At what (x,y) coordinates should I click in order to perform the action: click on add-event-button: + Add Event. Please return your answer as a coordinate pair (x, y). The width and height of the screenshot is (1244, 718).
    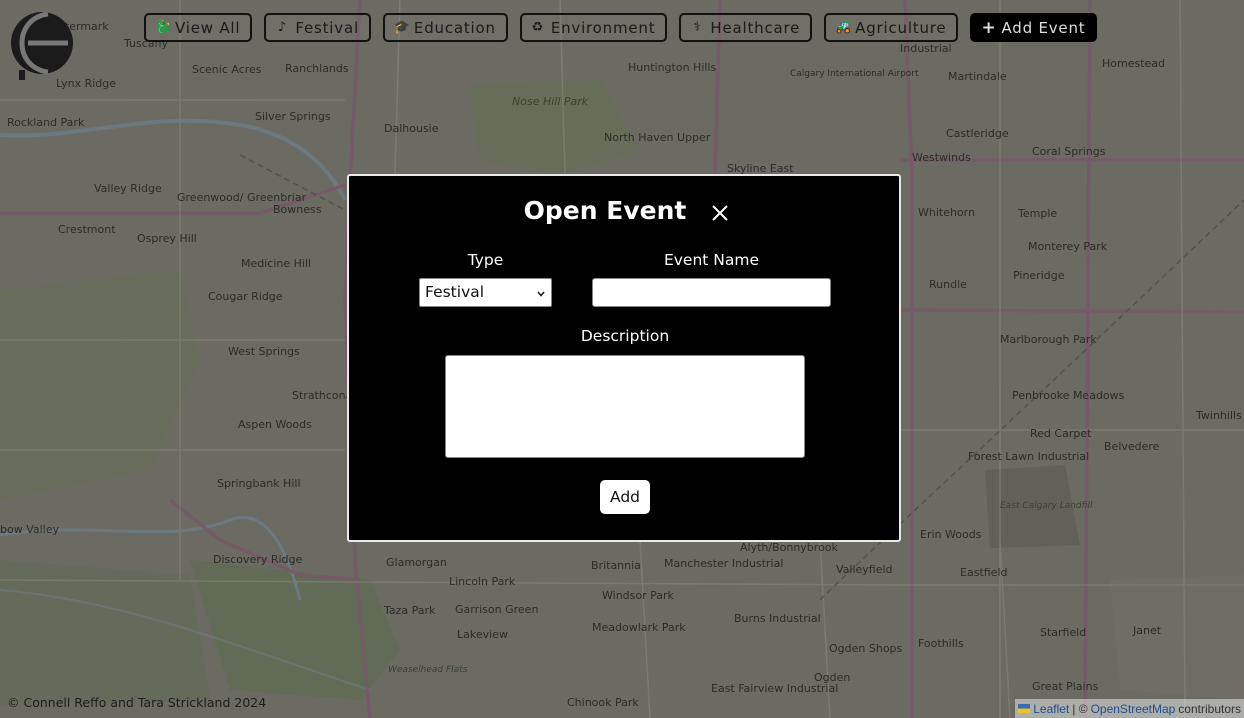
    Looking at the image, I should click on (1034, 27).